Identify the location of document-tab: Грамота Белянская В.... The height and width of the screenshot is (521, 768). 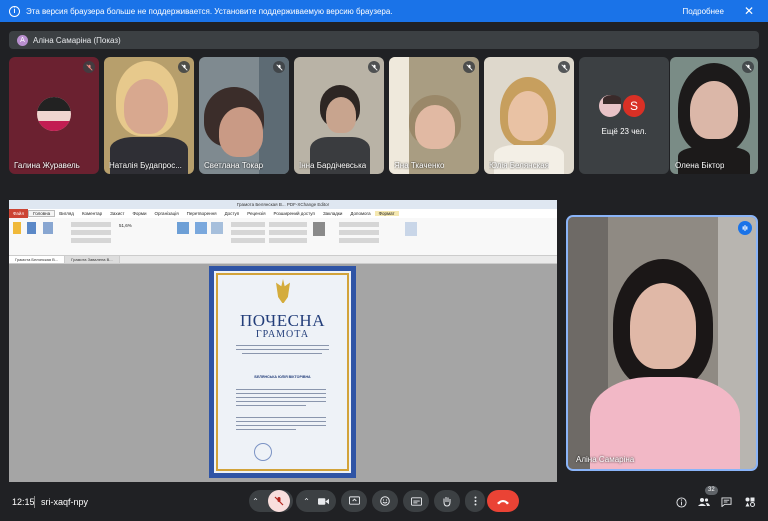
(37, 259).